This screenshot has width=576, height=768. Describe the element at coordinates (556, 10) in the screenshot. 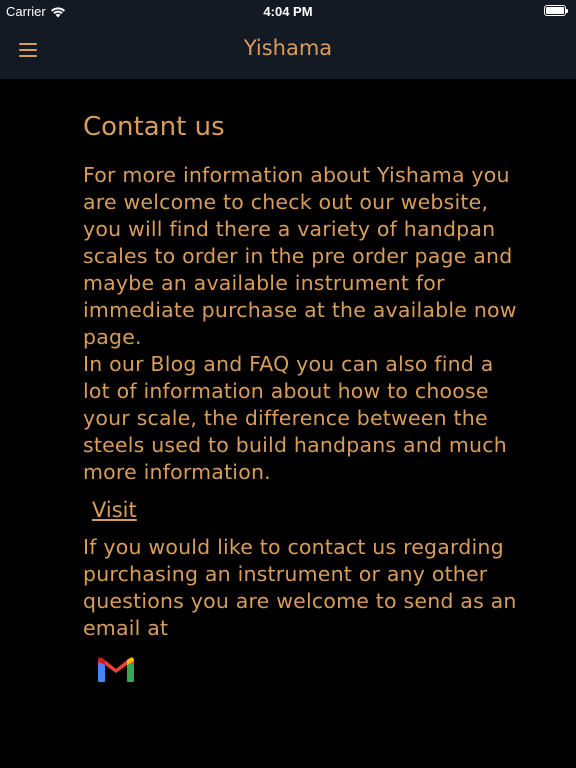

I see `battery-icon` at that location.